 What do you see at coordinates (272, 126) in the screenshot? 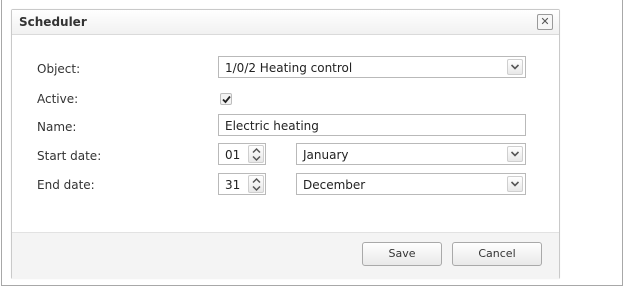
I see `name-field-value: Electric heating` at bounding box center [272, 126].